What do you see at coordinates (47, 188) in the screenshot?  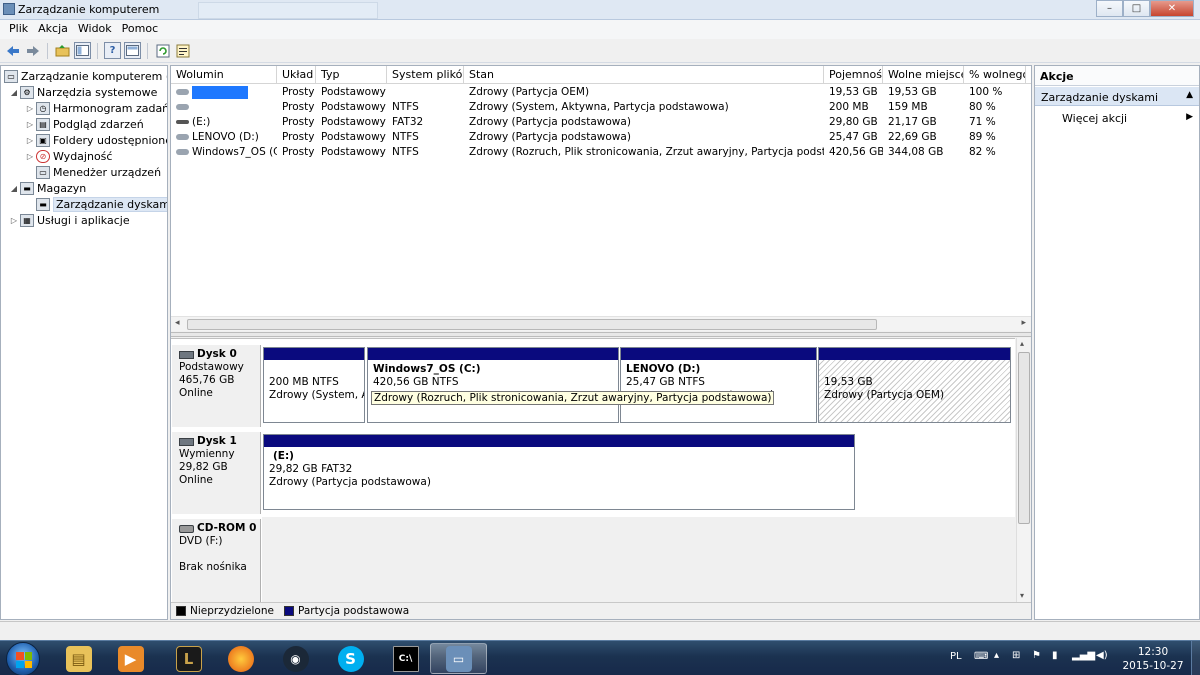 I see `tree-item-storage: ◢ ▬ Magazyn` at bounding box center [47, 188].